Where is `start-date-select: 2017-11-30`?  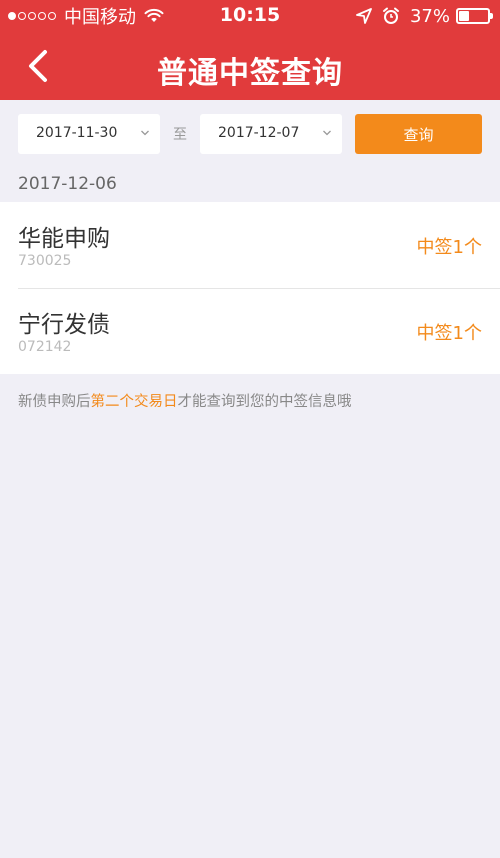 start-date-select: 2017-11-30 is located at coordinates (89, 134).